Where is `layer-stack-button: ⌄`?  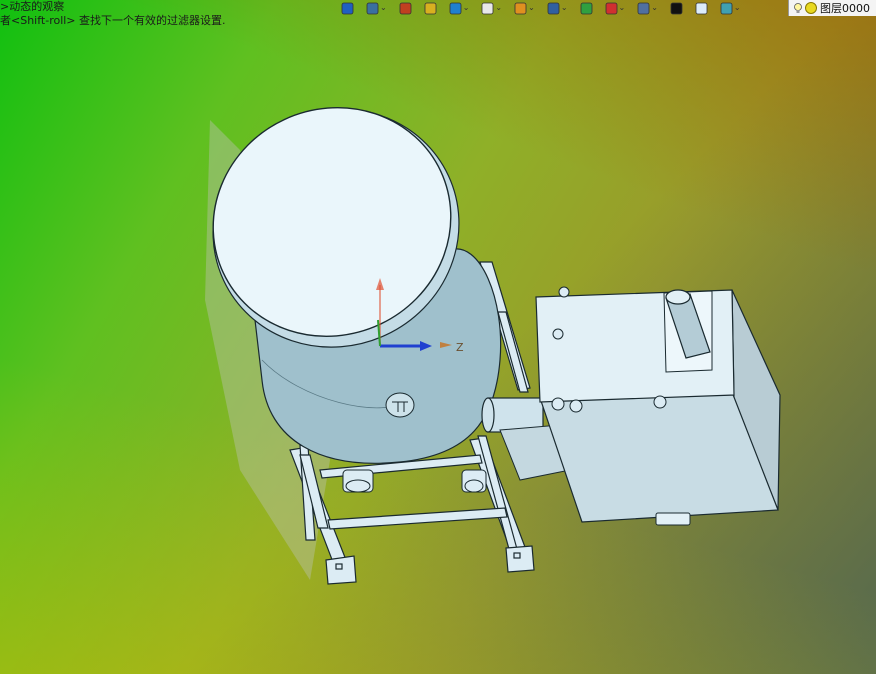 layer-stack-button: ⌄ is located at coordinates (730, 8).